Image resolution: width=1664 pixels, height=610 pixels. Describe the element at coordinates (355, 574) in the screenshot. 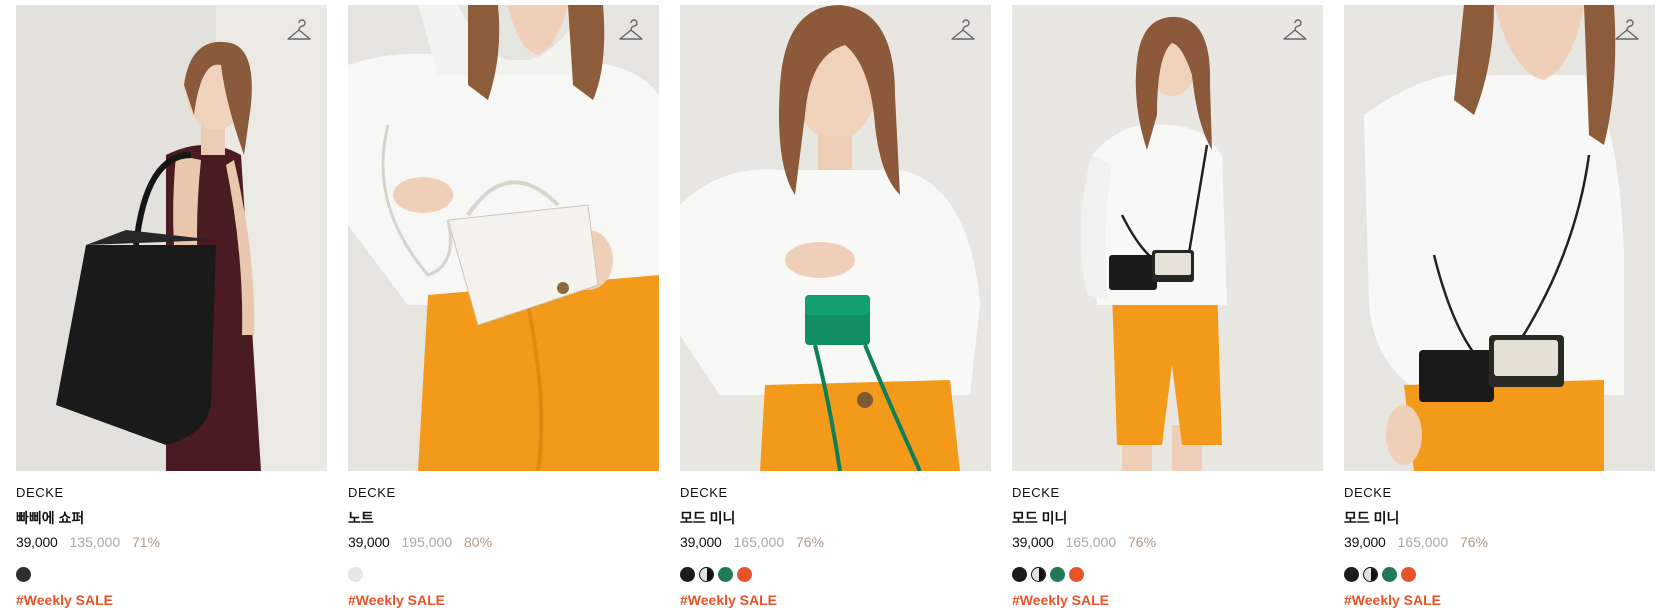

I see `color-swatch-ivory` at that location.